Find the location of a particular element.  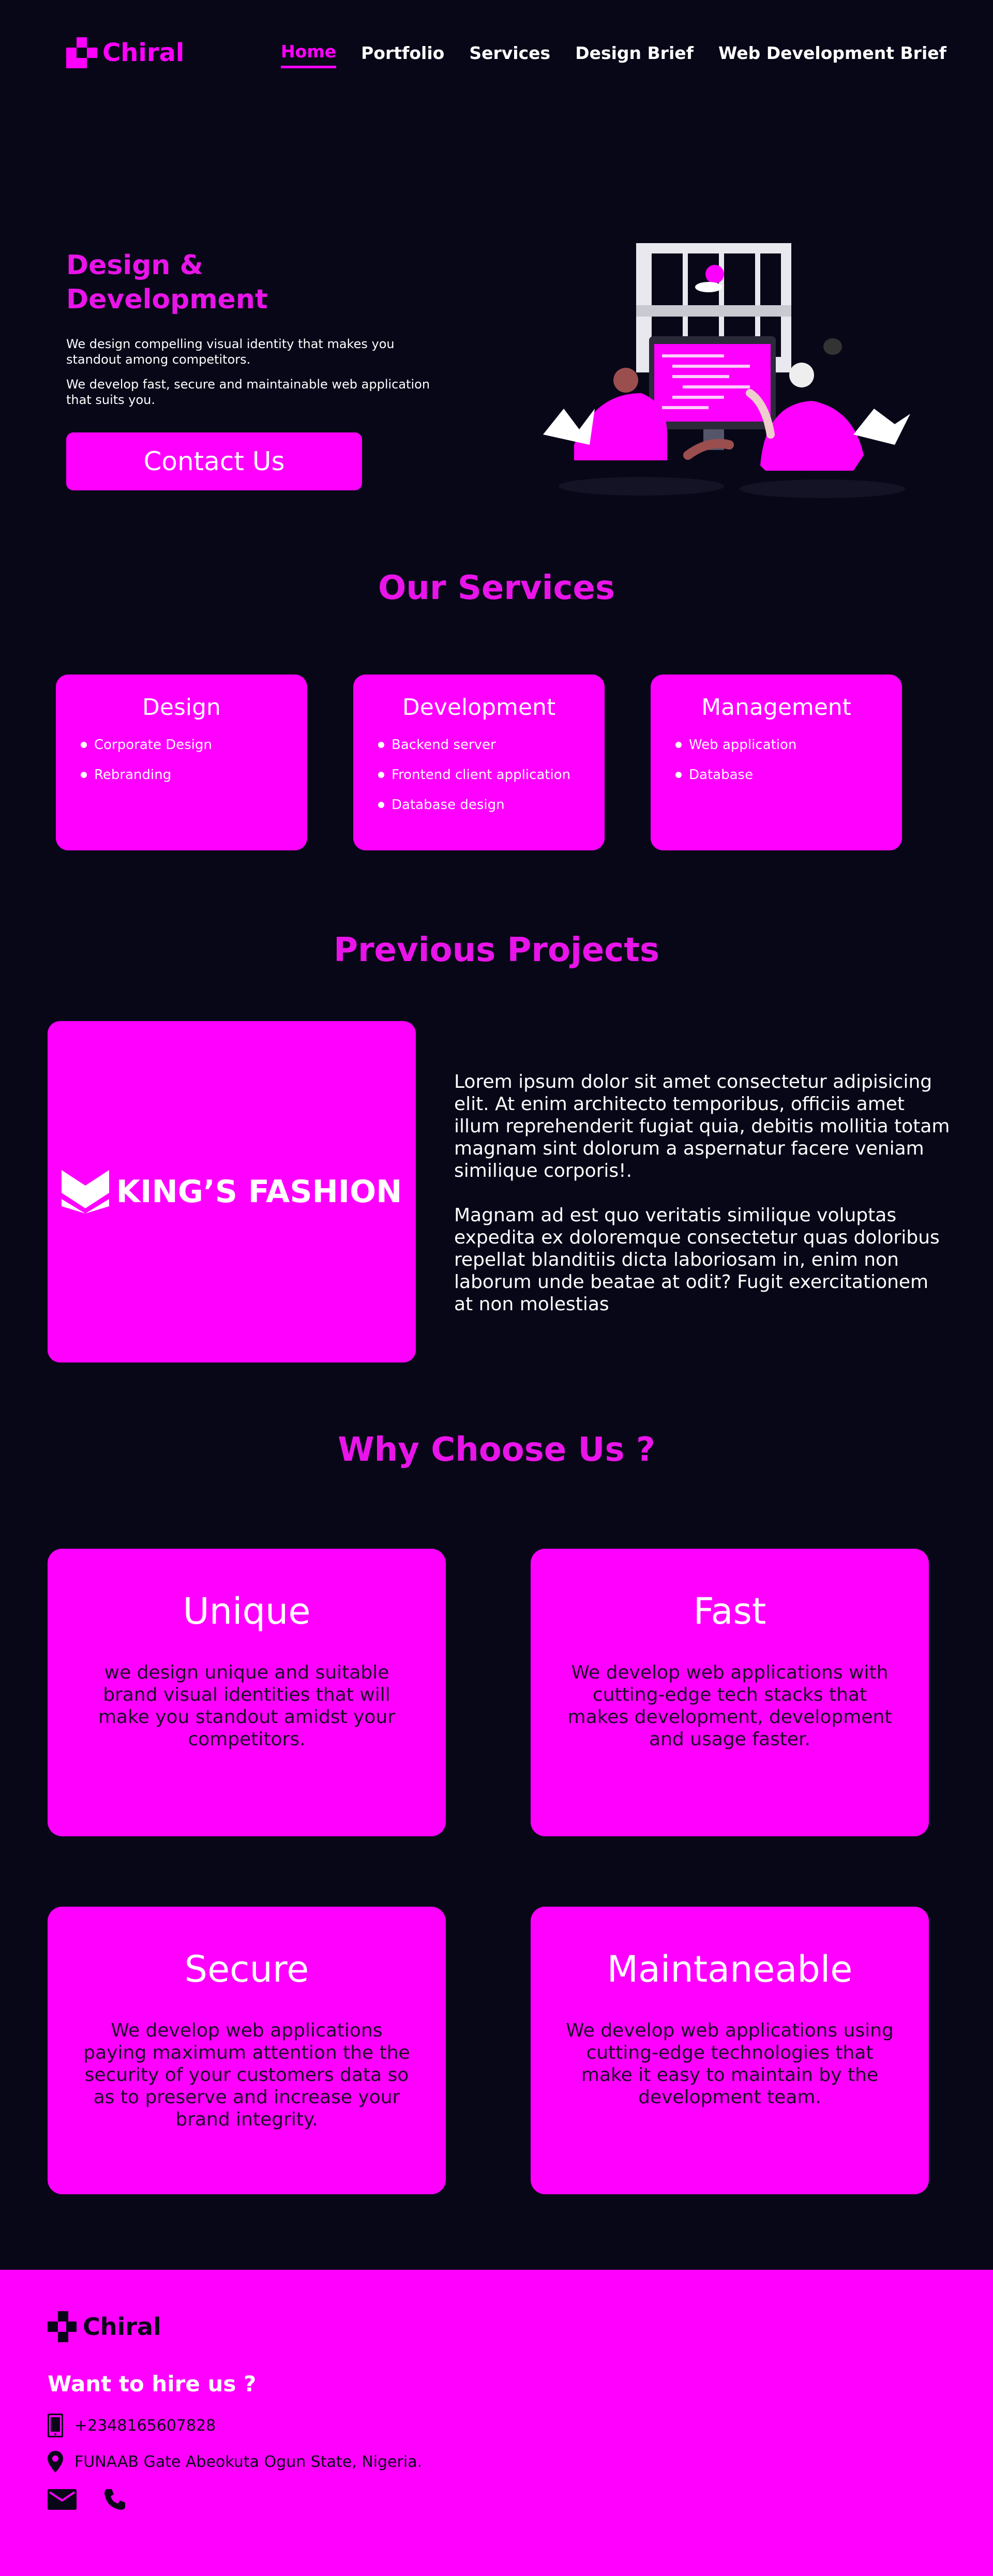

service-card-title: Development is located at coordinates (479, 707).